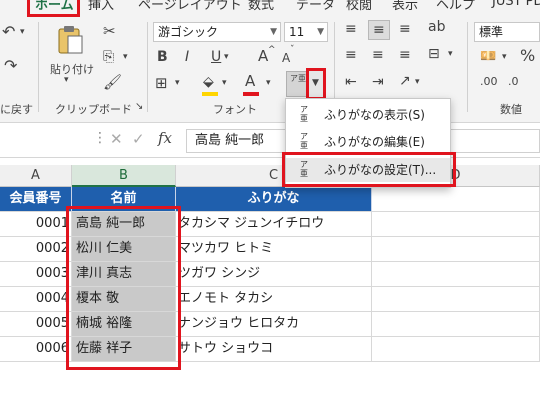  What do you see at coordinates (491, 32) in the screenshot?
I see `number-format-value: 標準` at bounding box center [491, 32].